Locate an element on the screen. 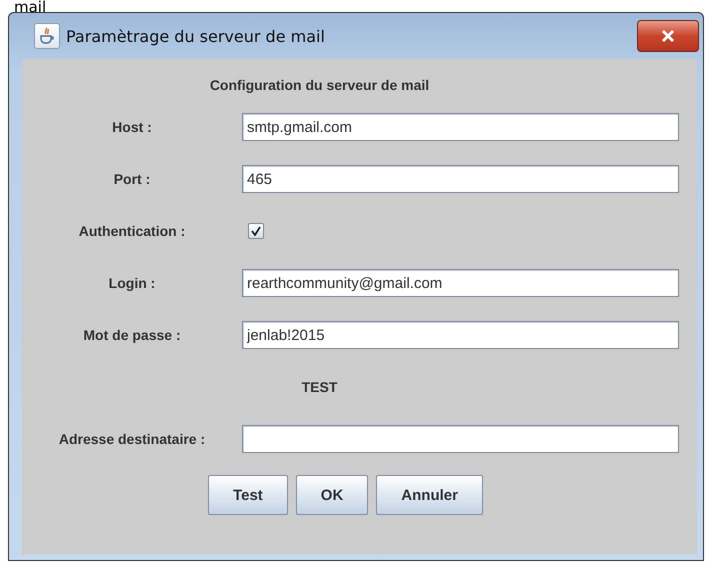 The image size is (712, 567). input-field is located at coordinates (460, 439).